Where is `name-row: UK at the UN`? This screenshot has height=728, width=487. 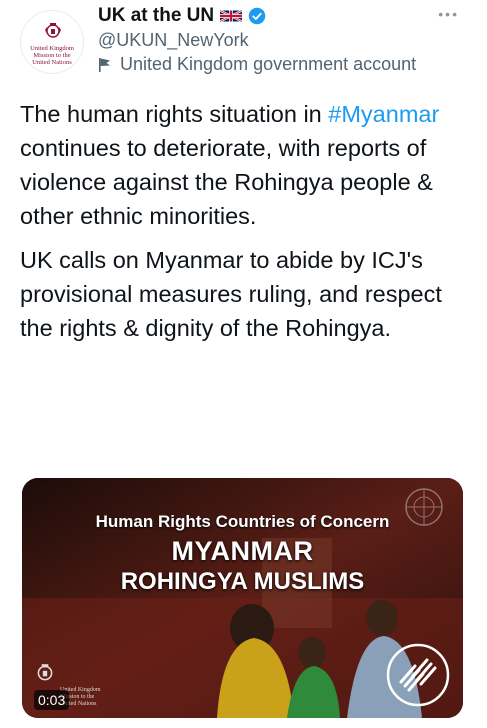 name-row: UK at the UN is located at coordinates (182, 16).